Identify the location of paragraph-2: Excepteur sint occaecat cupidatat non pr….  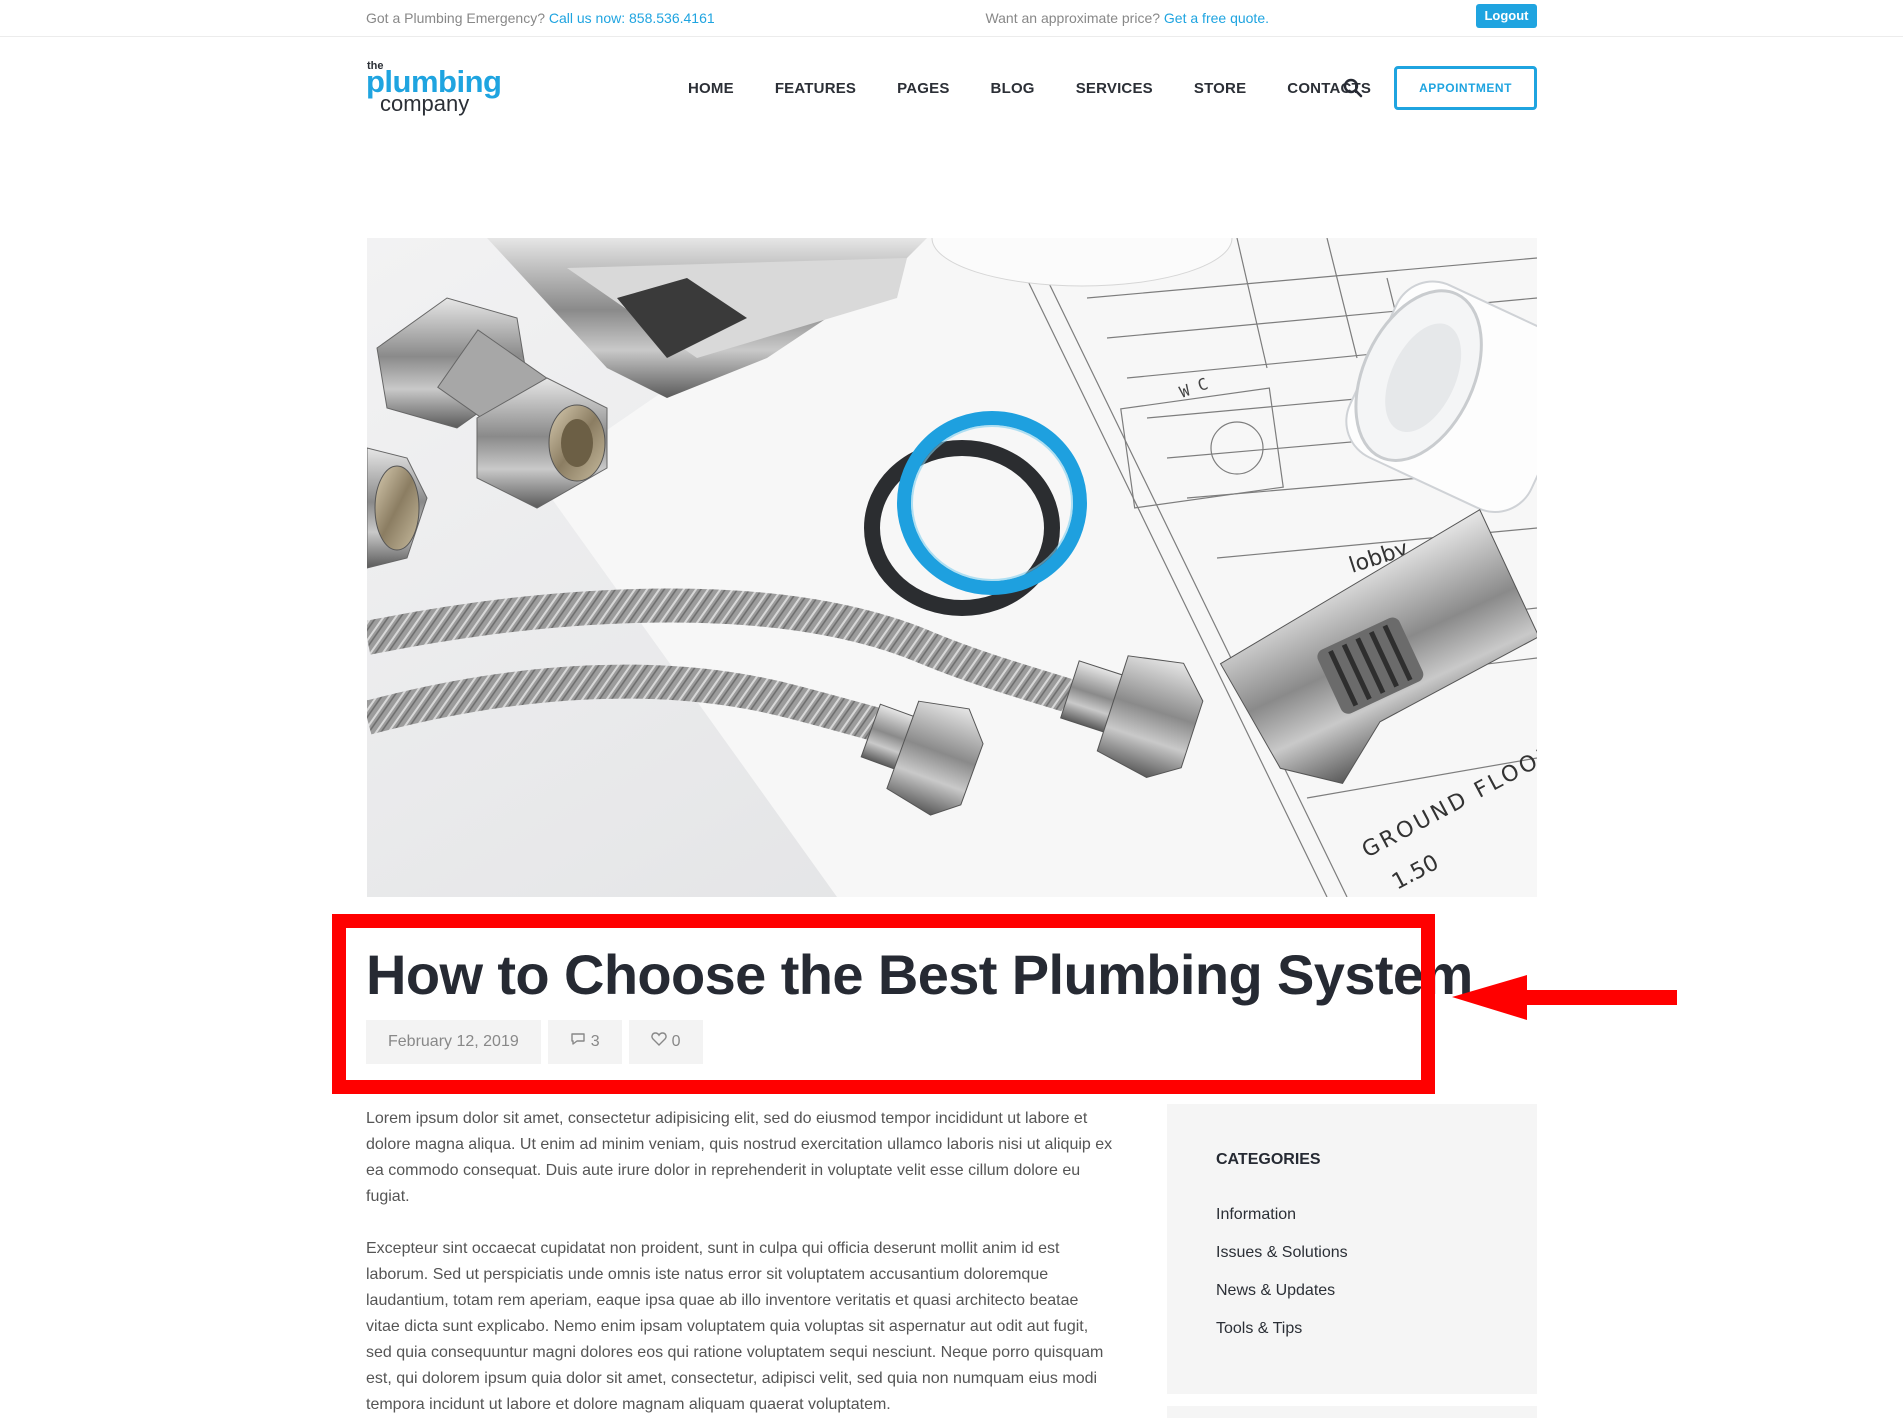
(735, 1326).